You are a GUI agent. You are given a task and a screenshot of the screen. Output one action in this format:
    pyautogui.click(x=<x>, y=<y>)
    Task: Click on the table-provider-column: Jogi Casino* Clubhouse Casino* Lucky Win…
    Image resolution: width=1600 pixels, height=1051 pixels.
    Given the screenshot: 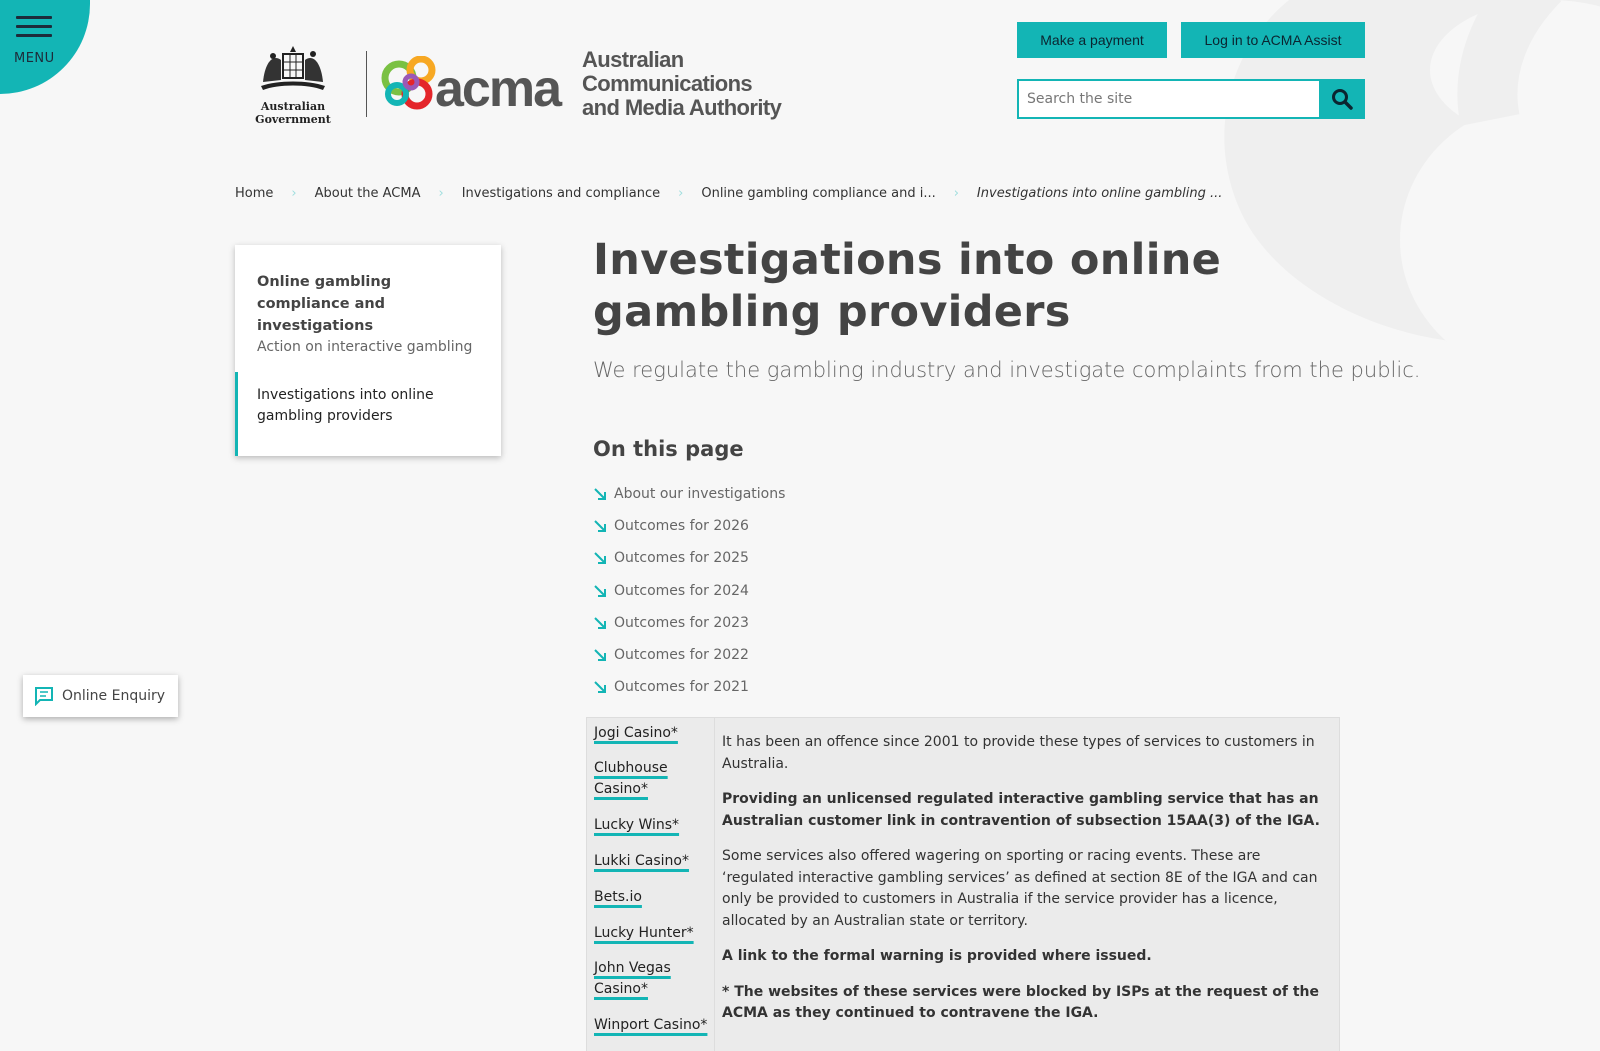 What is the action you would take?
    pyautogui.click(x=651, y=884)
    